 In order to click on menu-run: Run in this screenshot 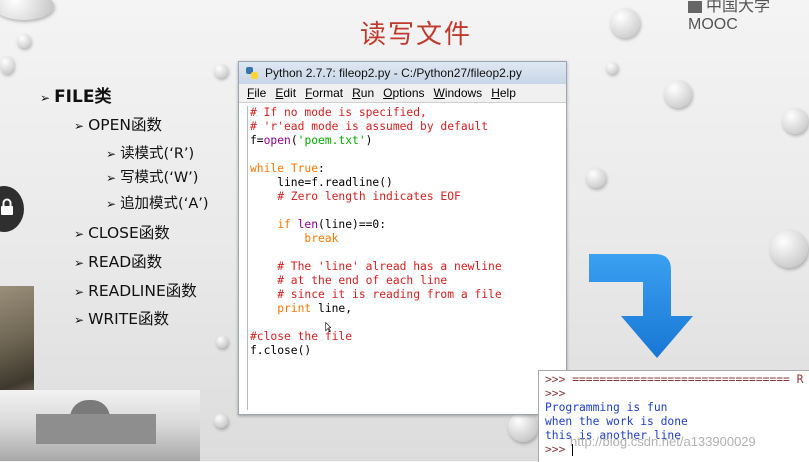, I will do `click(363, 93)`.